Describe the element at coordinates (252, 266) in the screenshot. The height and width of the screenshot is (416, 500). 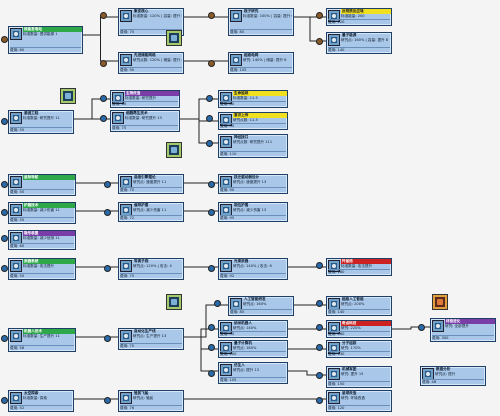
I see `tech-node-desc: 研究点: 140% | 攻击: 6` at that location.